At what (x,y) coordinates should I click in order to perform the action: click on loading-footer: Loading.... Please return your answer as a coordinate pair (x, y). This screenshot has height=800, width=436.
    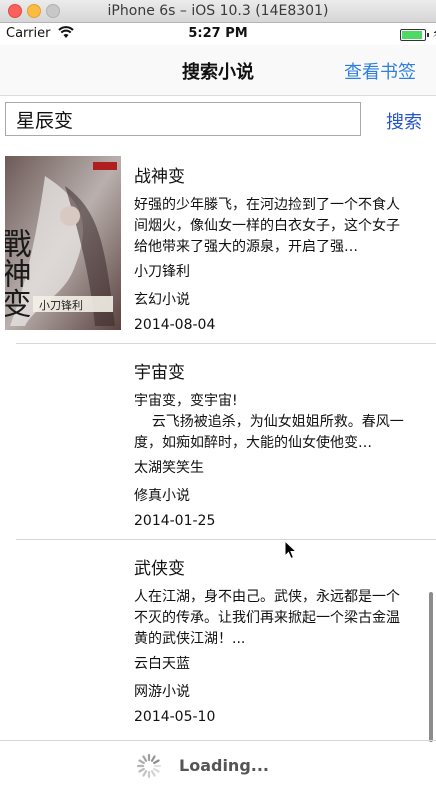
    Looking at the image, I should click on (218, 765).